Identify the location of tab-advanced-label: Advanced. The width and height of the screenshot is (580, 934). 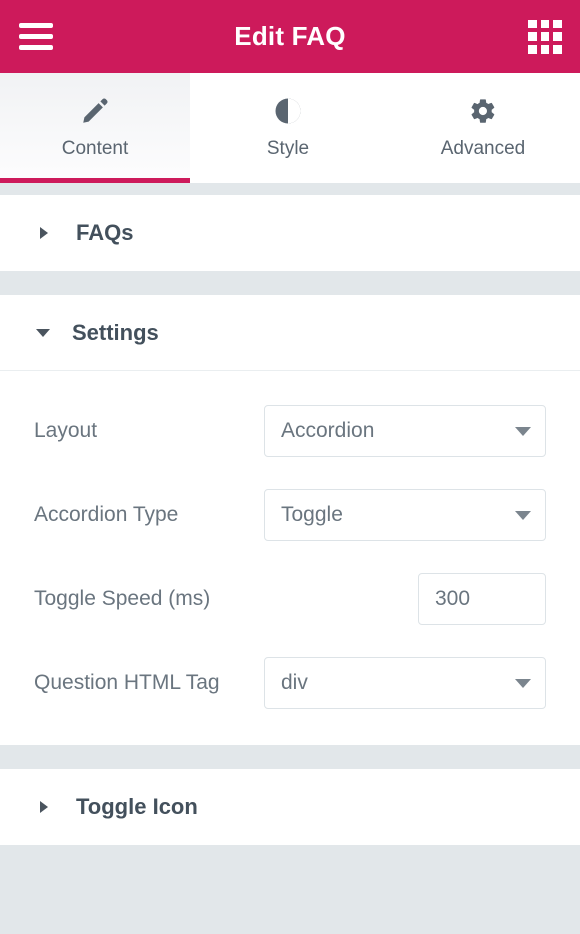
(483, 148).